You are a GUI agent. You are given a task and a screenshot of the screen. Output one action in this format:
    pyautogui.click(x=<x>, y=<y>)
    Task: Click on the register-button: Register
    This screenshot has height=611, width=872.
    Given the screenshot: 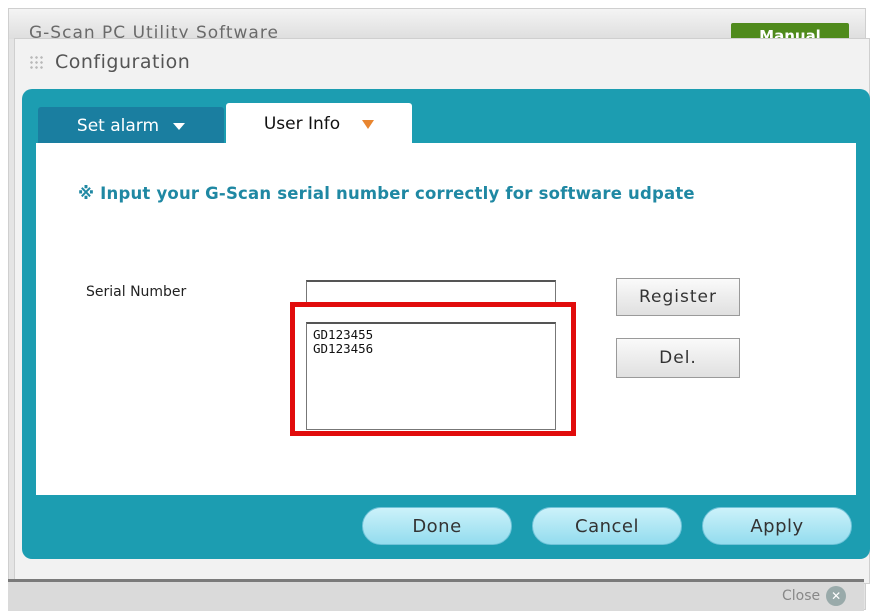 What is the action you would take?
    pyautogui.click(x=678, y=297)
    